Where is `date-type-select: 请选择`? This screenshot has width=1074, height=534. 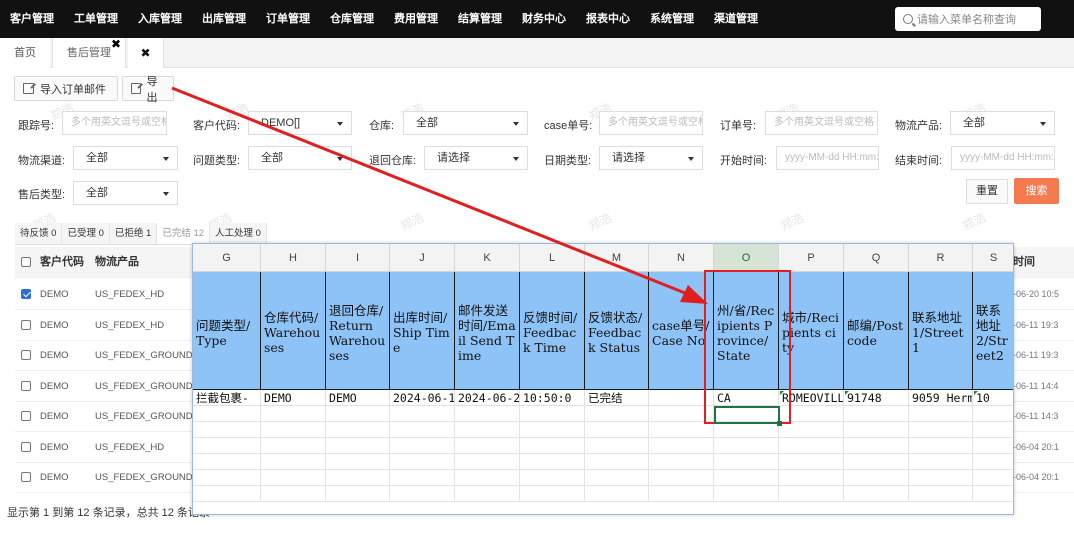 date-type-select: 请选择 is located at coordinates (651, 158).